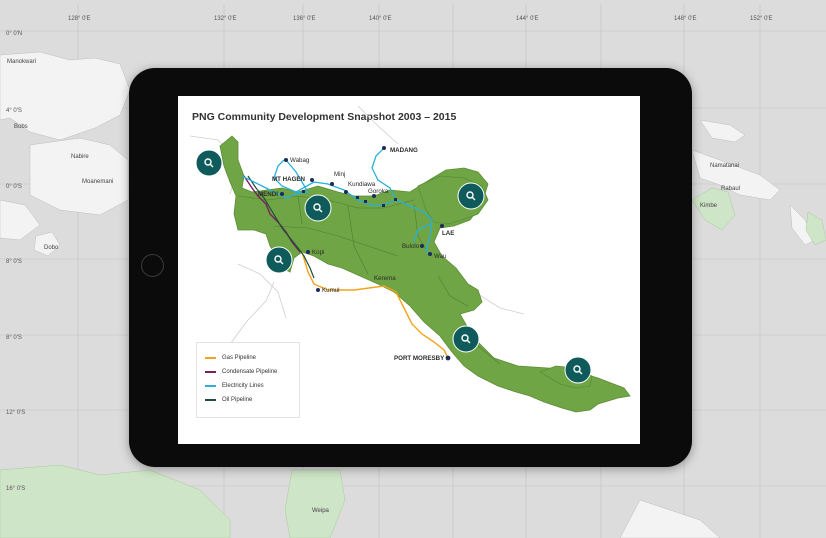 The image size is (826, 538). What do you see at coordinates (308, 252) in the screenshot?
I see `town-marker-kopi` at bounding box center [308, 252].